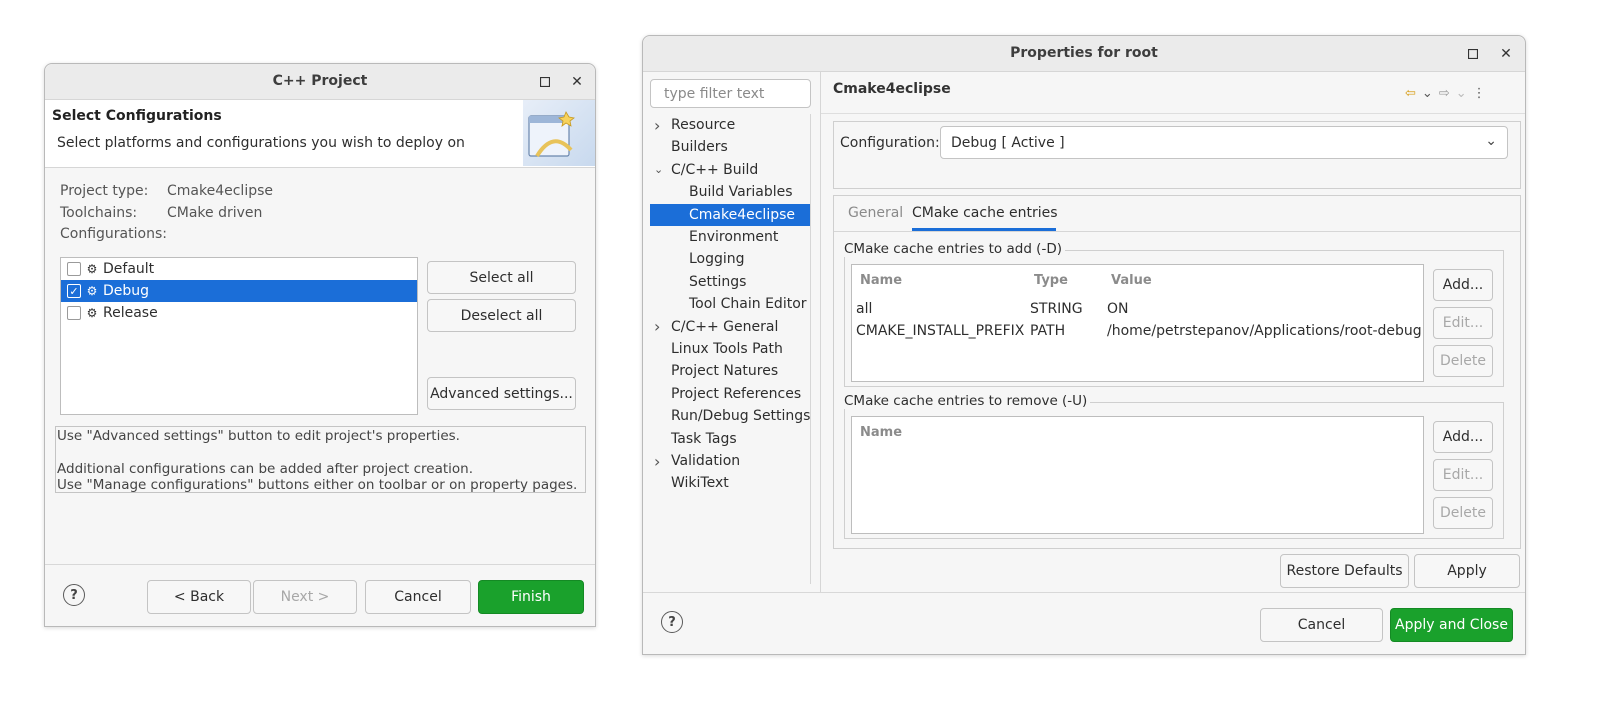  I want to click on tab-bar: General CMake cache entries, so click(1177, 214).